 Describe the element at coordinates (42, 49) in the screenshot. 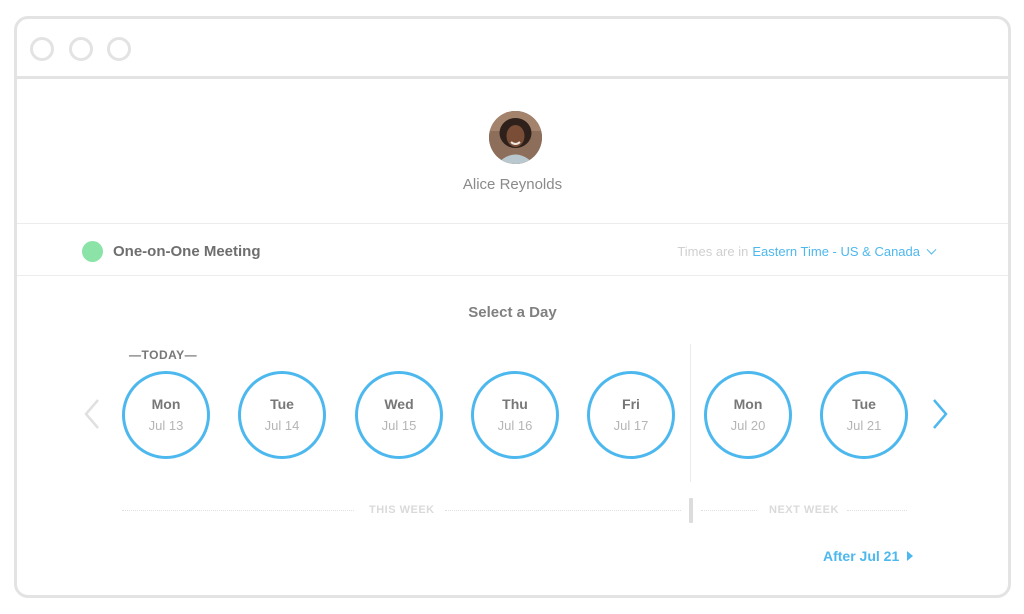

I see `window-control-close` at that location.